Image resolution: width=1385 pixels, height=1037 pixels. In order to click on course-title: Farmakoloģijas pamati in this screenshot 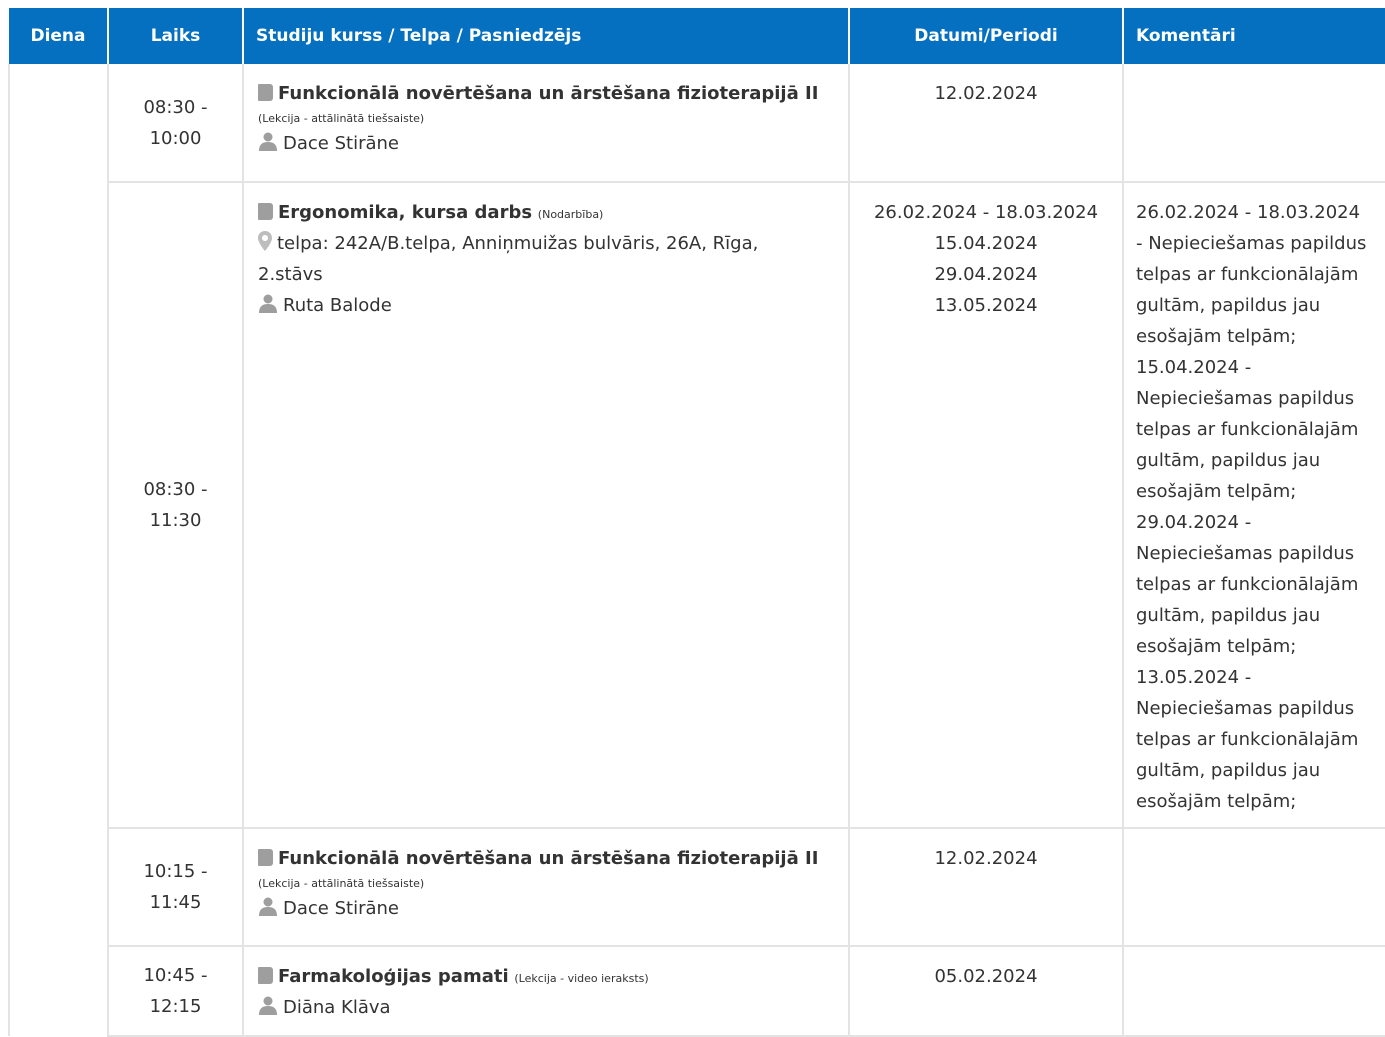, I will do `click(393, 976)`.